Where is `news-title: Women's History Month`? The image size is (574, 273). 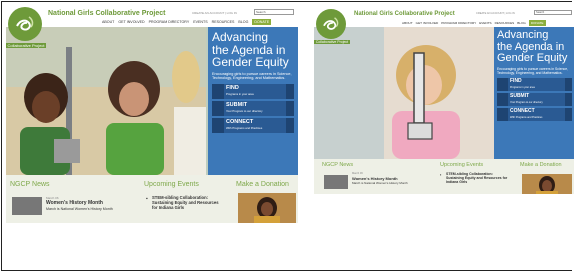
news-title: Women's History Month is located at coordinates (74, 203).